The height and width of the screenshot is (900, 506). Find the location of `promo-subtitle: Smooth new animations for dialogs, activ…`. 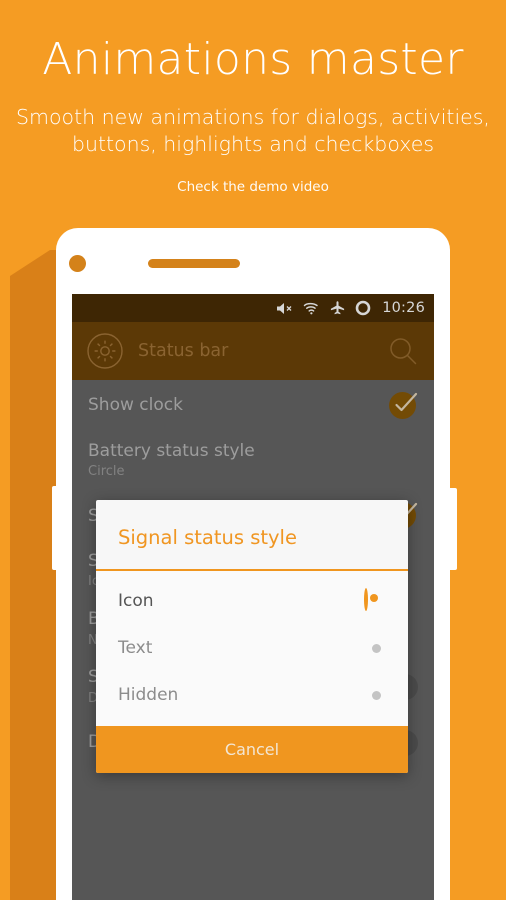

promo-subtitle: Smooth new animations for dialogs, activ… is located at coordinates (253, 131).